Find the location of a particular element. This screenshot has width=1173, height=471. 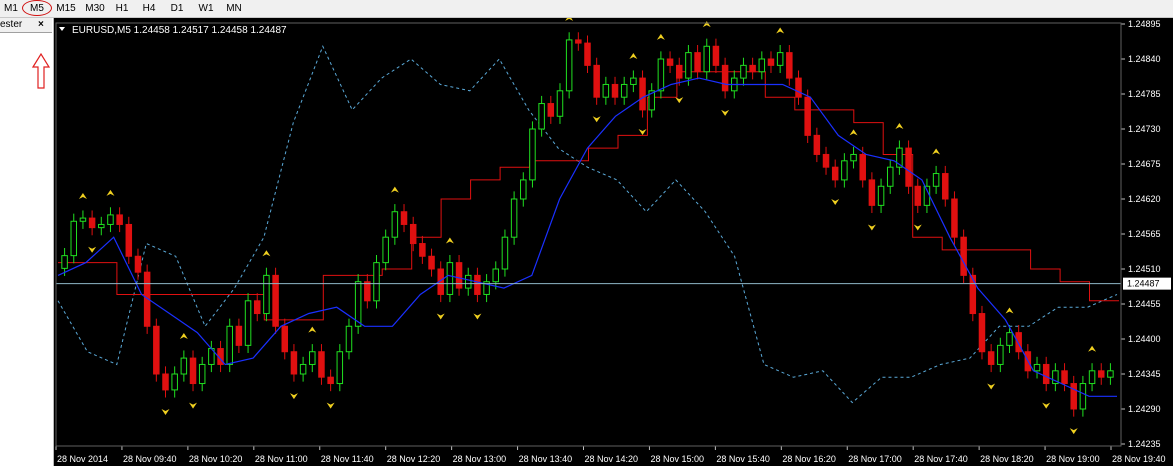

timeframe-w1: W1 is located at coordinates (206, 8).